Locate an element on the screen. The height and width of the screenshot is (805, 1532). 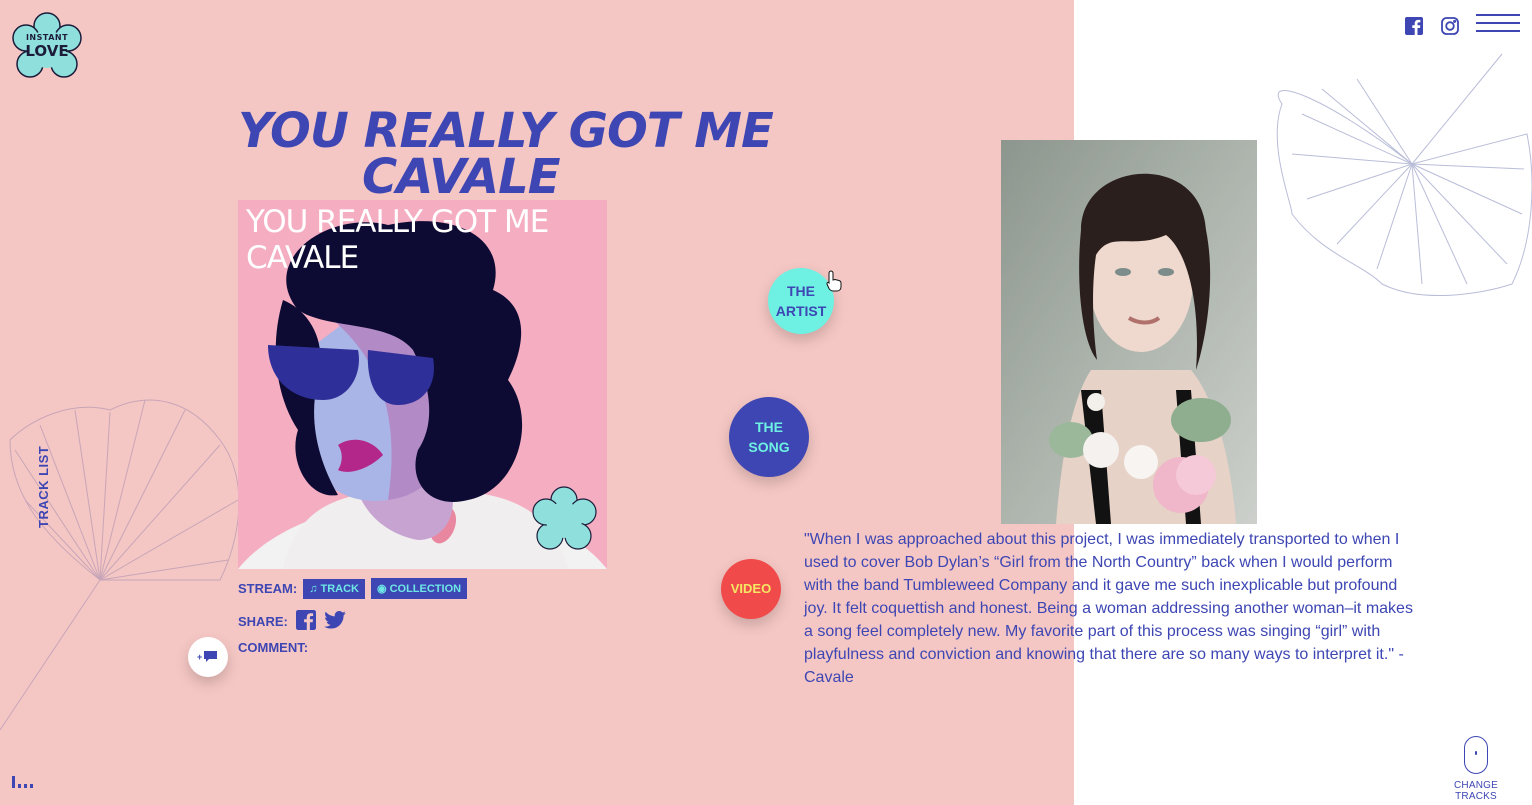
instant-love-logo: INSTANT LOVE is located at coordinates (47, 49).